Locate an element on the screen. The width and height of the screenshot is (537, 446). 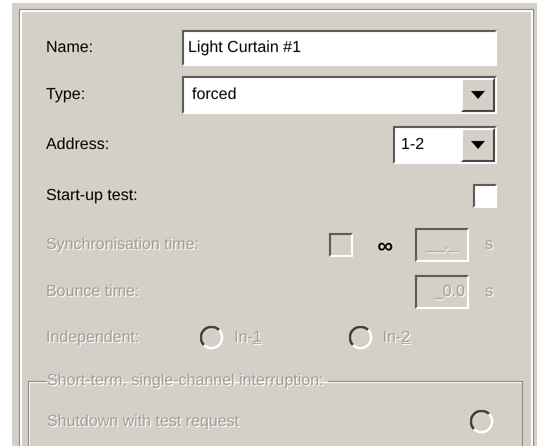
startup-test-label: Start-up test: is located at coordinates (92, 196).